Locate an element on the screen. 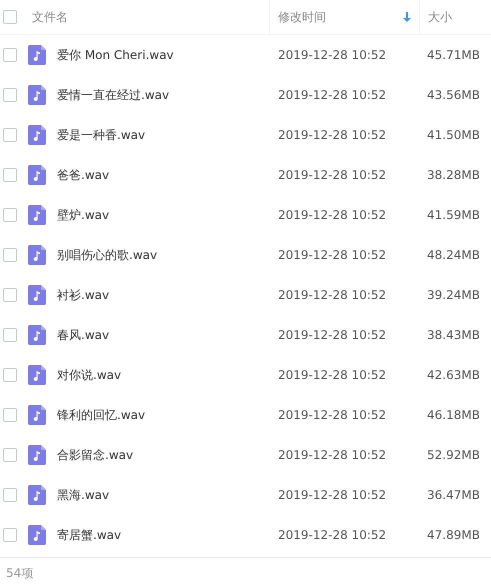 The image size is (491, 585). column-header: 修改时间 is located at coordinates (345, 17).